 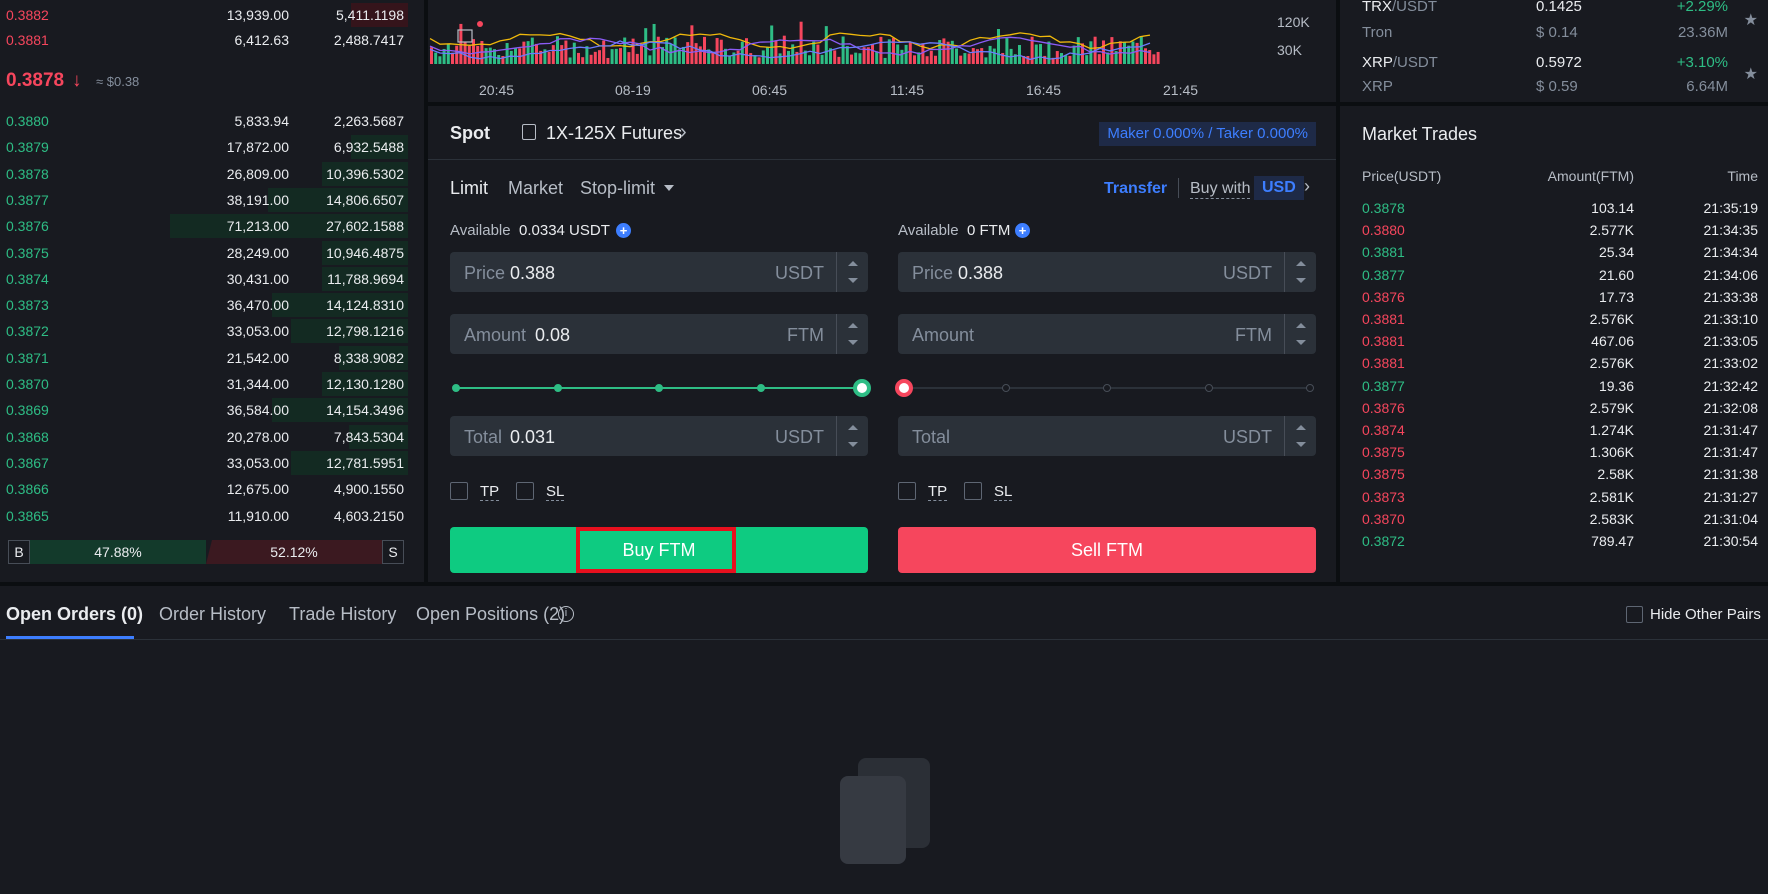 What do you see at coordinates (204, 121) in the screenshot?
I see `bid-row: 0.3880 5,833.94 2,263.5687` at bounding box center [204, 121].